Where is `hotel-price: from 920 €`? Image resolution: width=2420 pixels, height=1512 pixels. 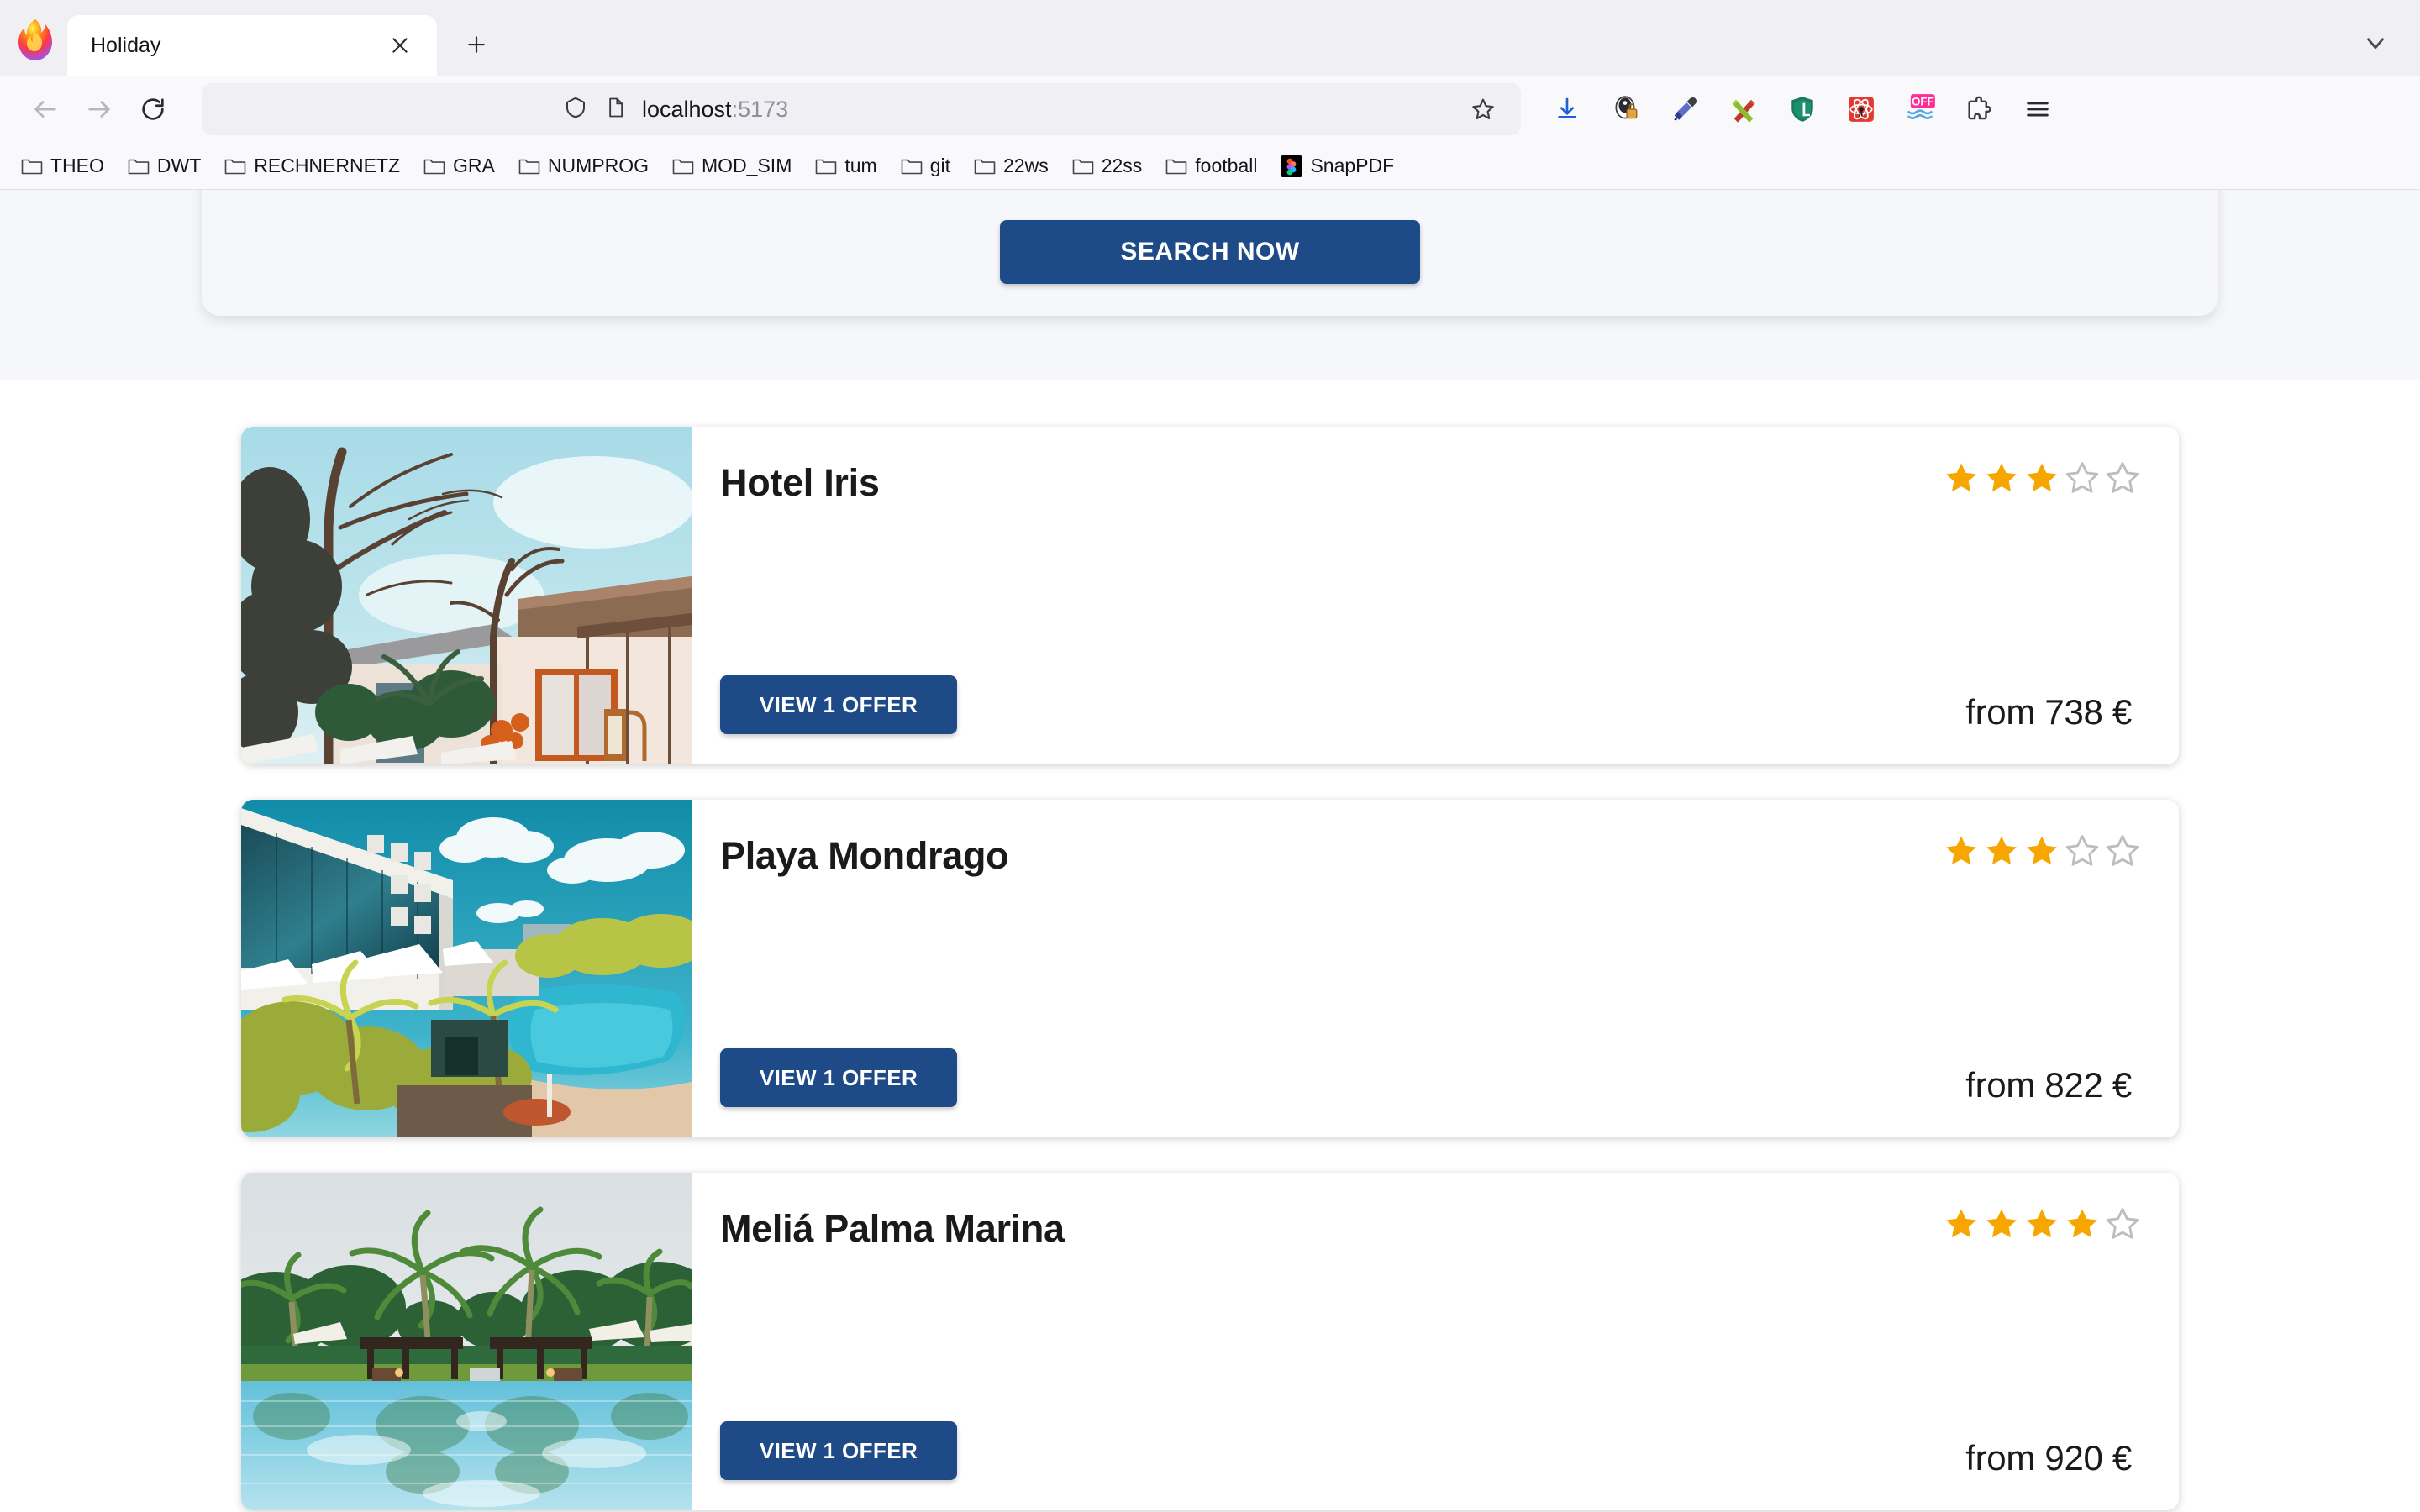 hotel-price: from 920 € is located at coordinates (2048, 1458).